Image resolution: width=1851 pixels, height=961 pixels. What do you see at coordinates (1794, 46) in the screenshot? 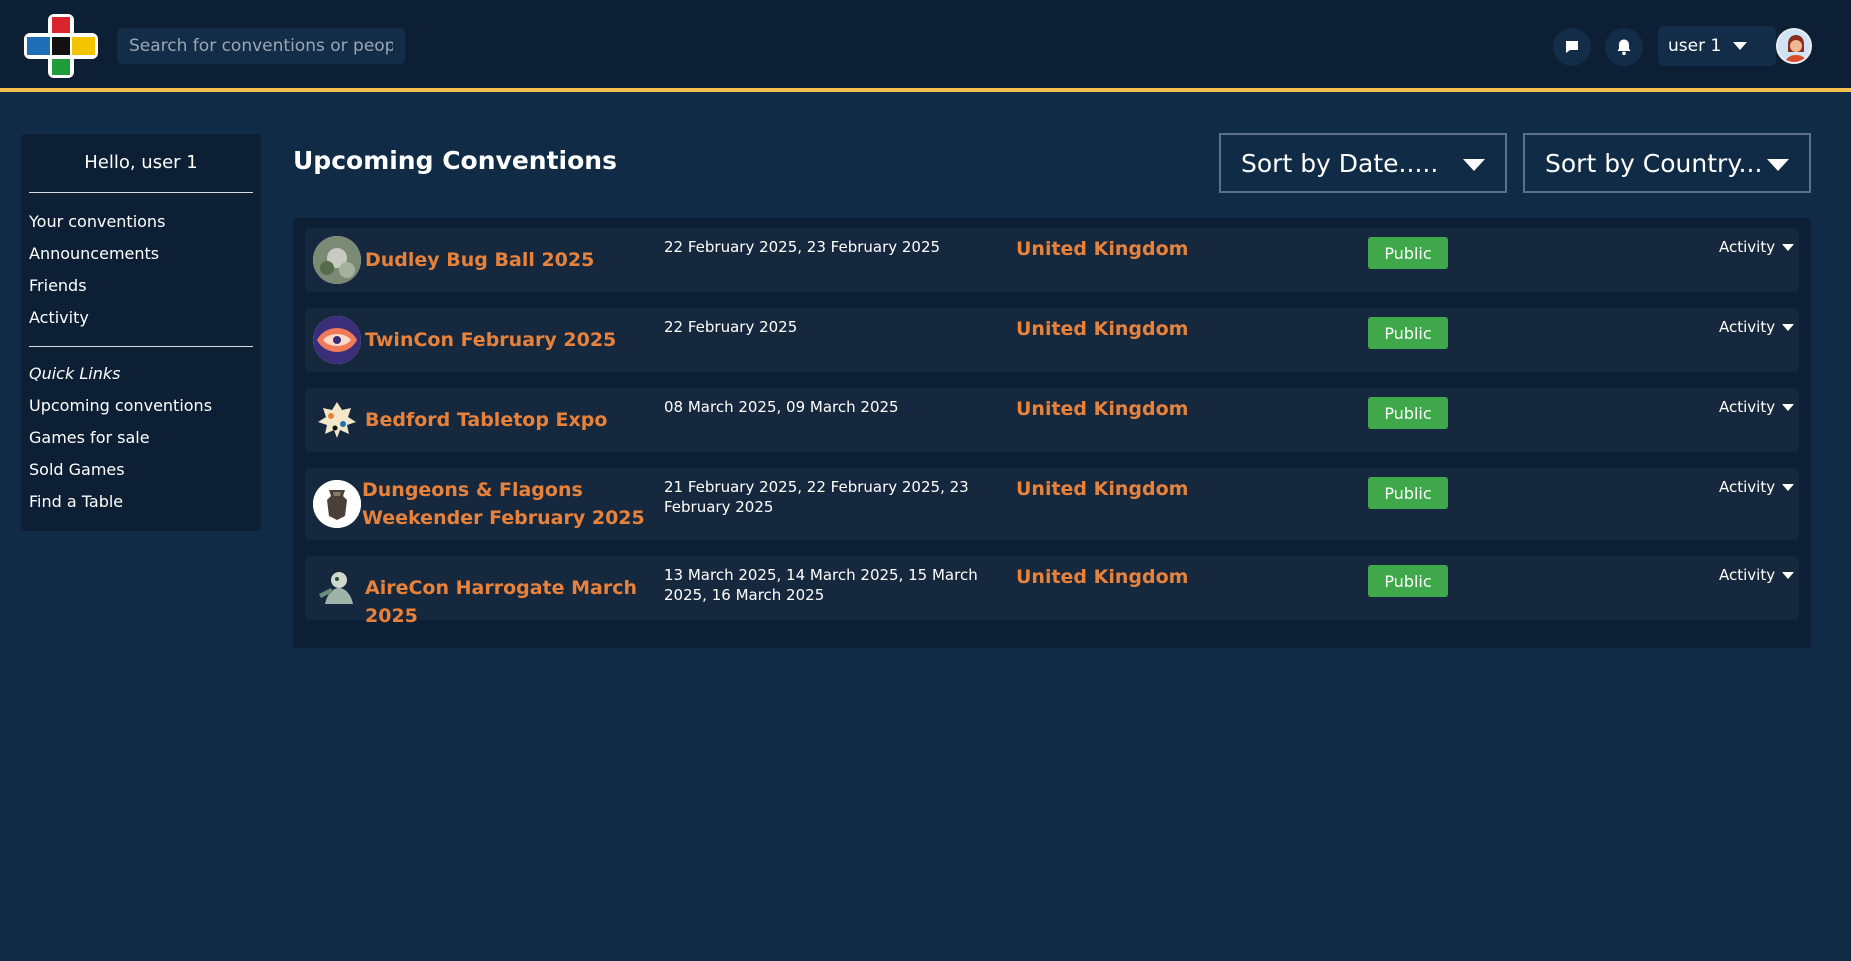
I see `avatar` at bounding box center [1794, 46].